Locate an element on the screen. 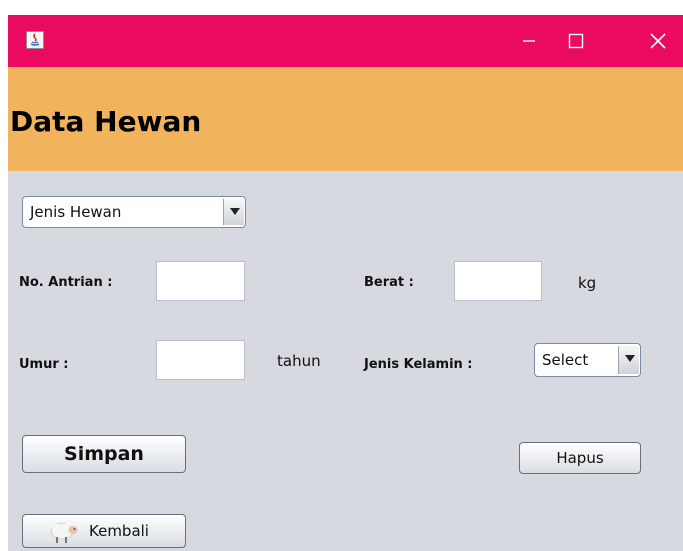 This screenshot has width=683, height=551. sheep-icon is located at coordinates (64, 532).